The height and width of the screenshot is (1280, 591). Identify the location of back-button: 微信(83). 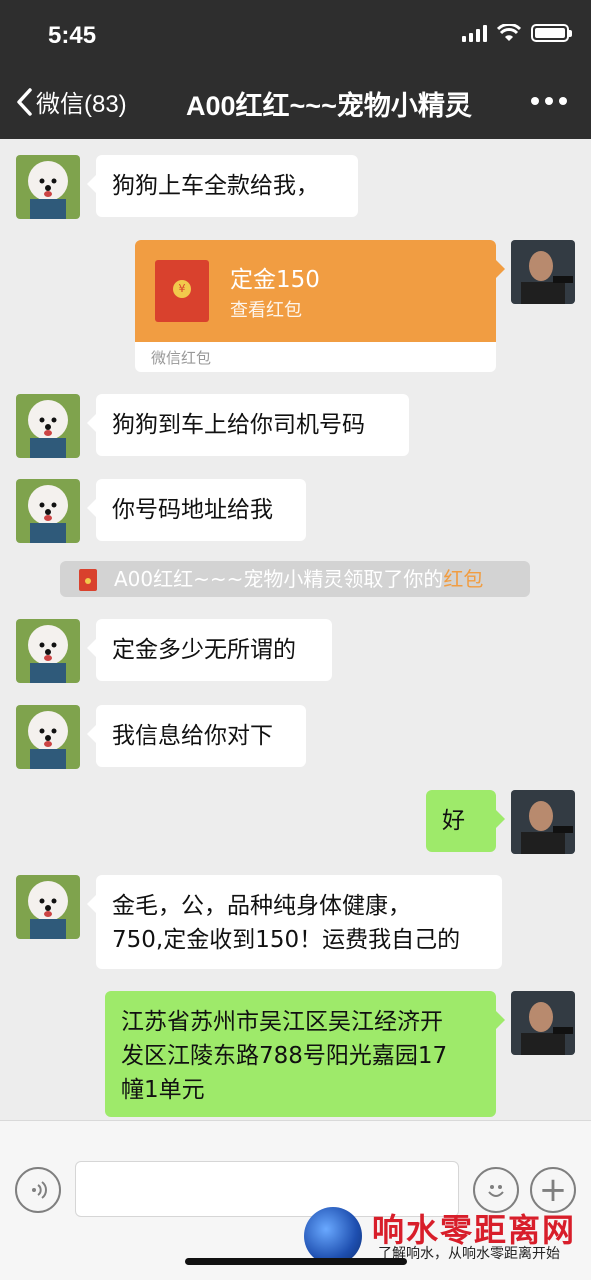
(70, 101).